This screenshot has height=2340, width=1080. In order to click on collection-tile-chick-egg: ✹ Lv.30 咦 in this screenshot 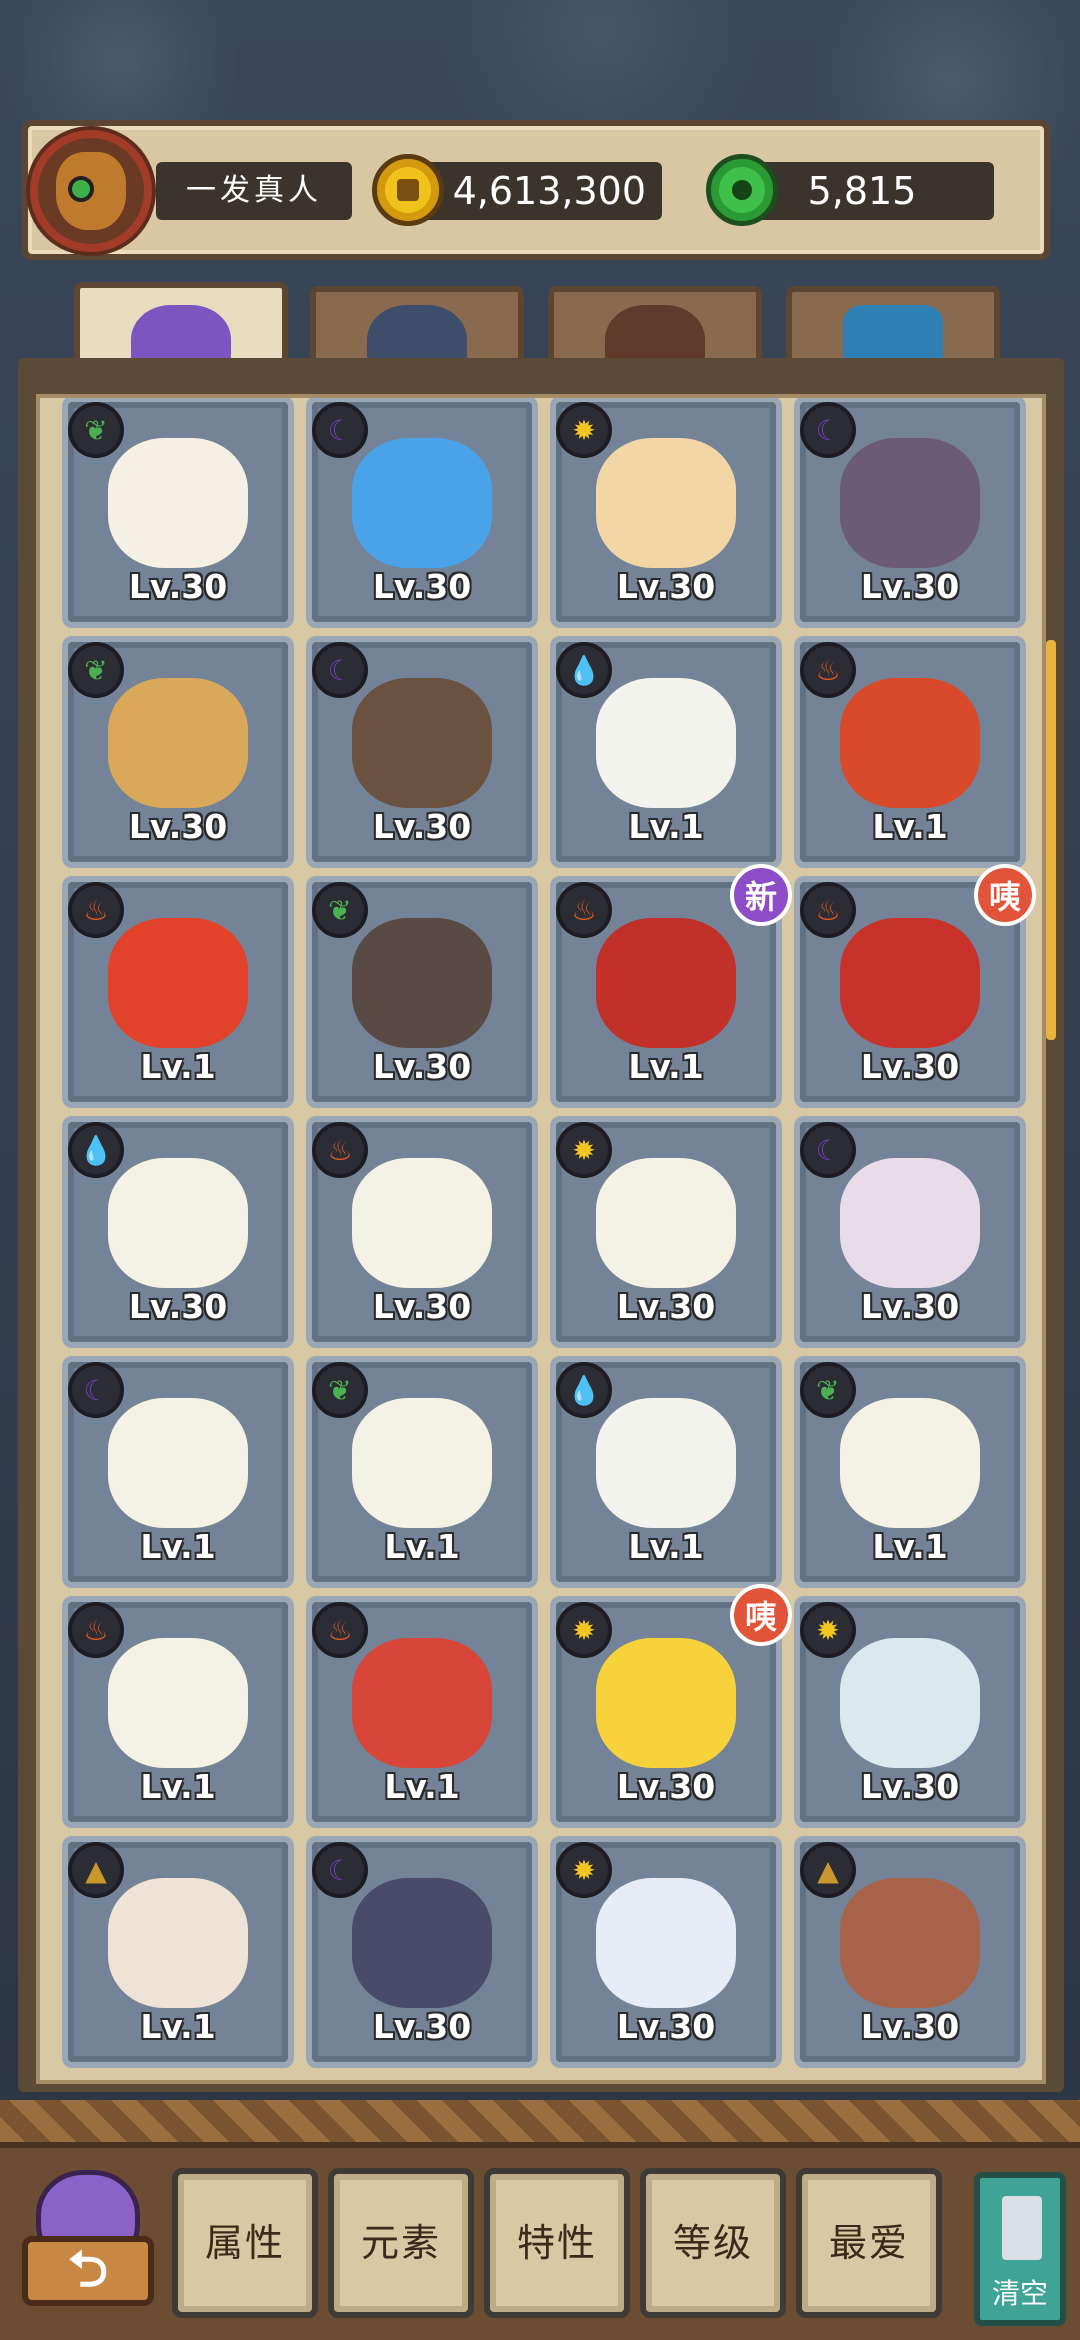, I will do `click(671, 1706)`.